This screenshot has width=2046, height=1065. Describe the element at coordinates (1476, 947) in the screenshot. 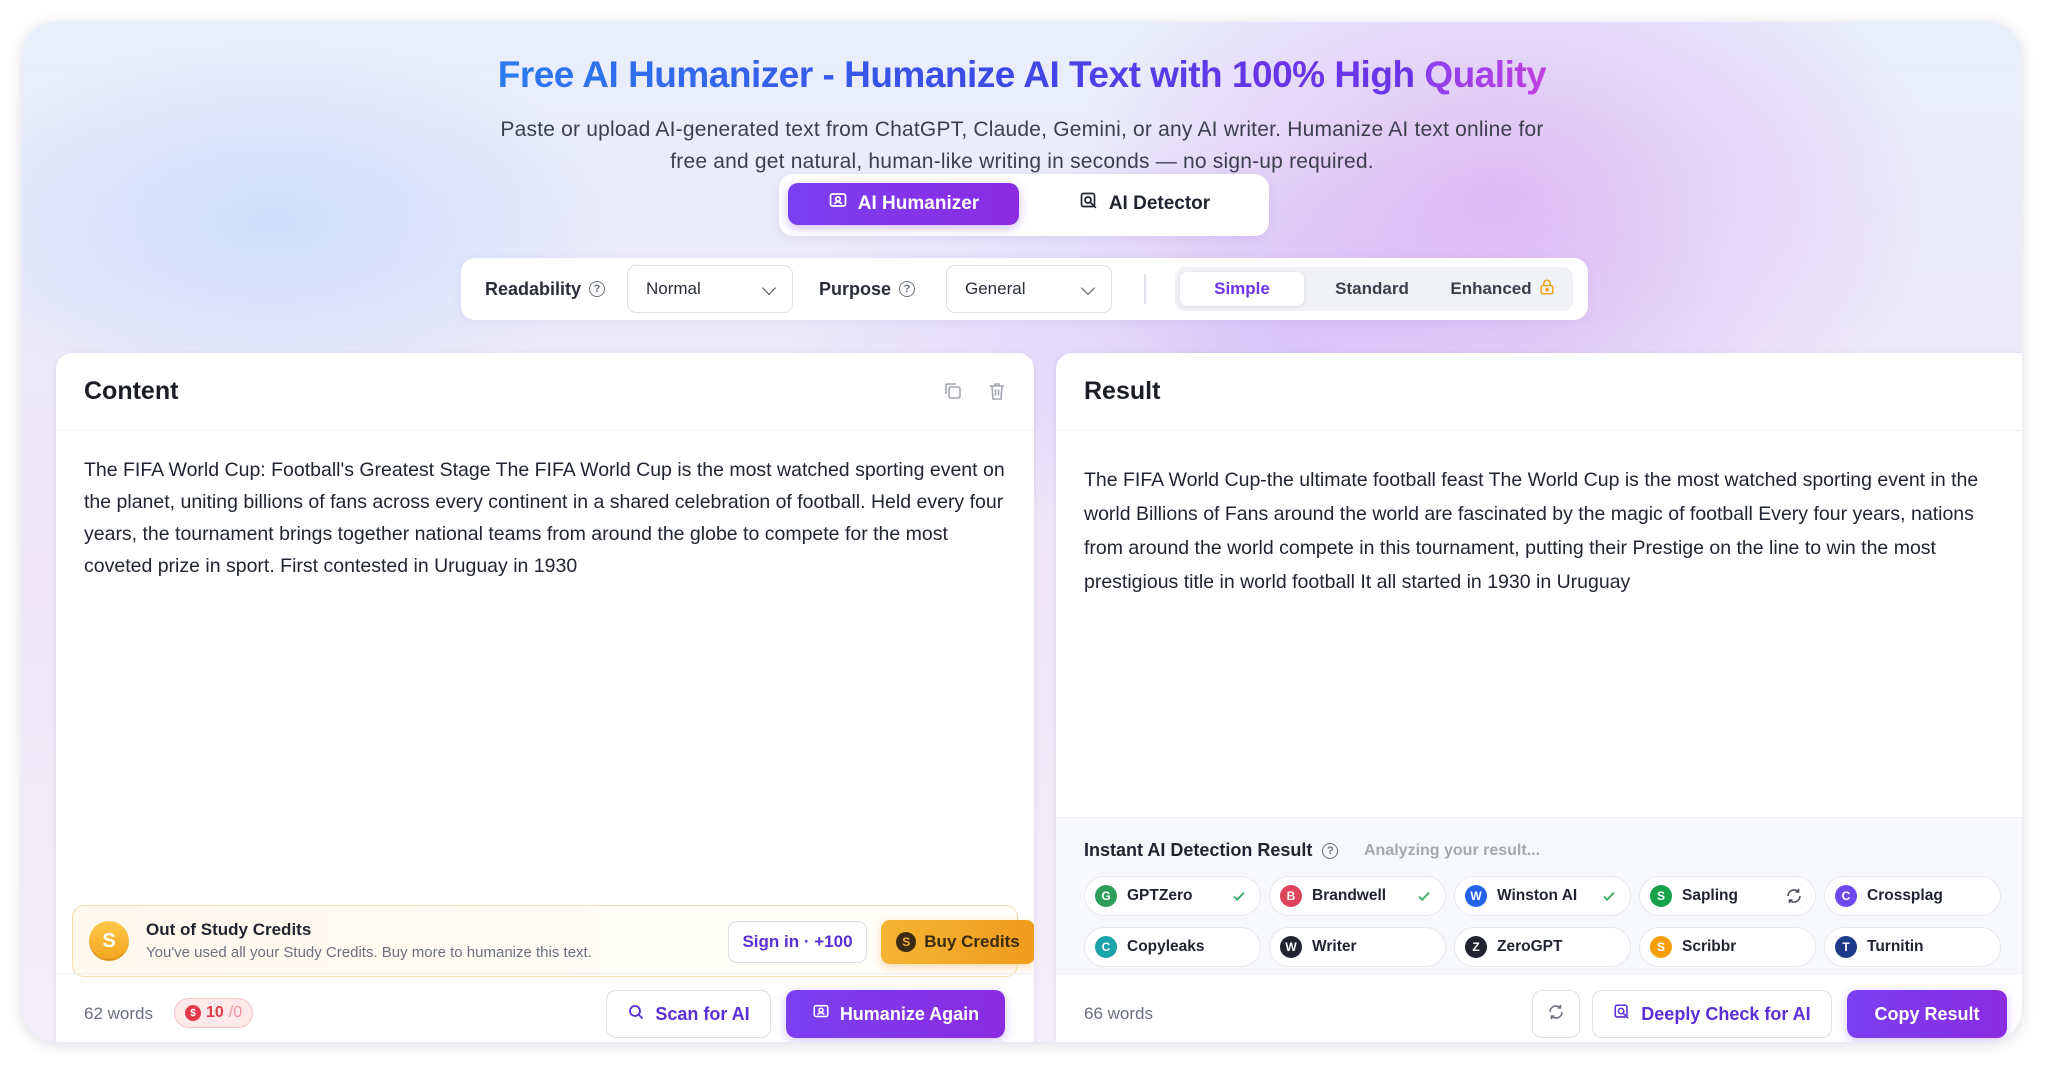

I see `detector-logo-icon: Z` at that location.